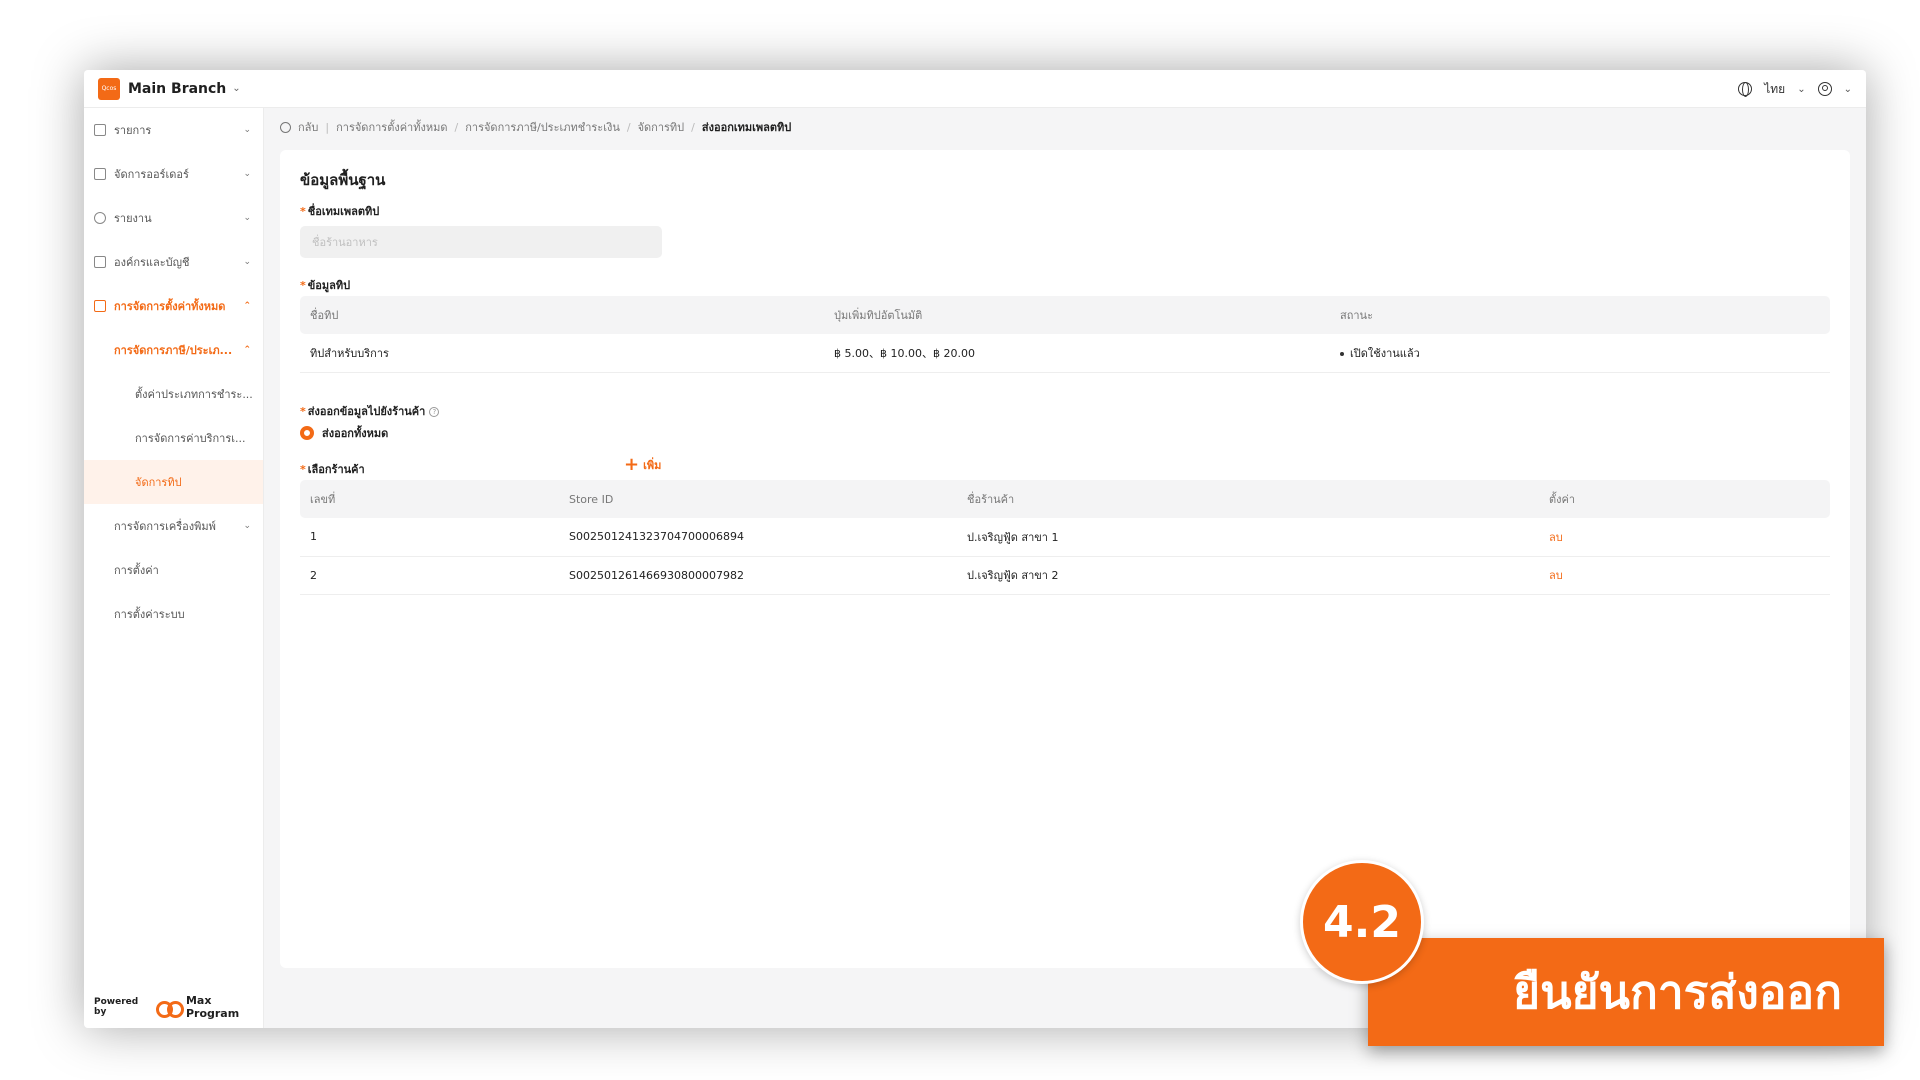 The width and height of the screenshot is (1920, 1080). I want to click on tip-info-label: * ข้อมูลทิป, so click(325, 285).